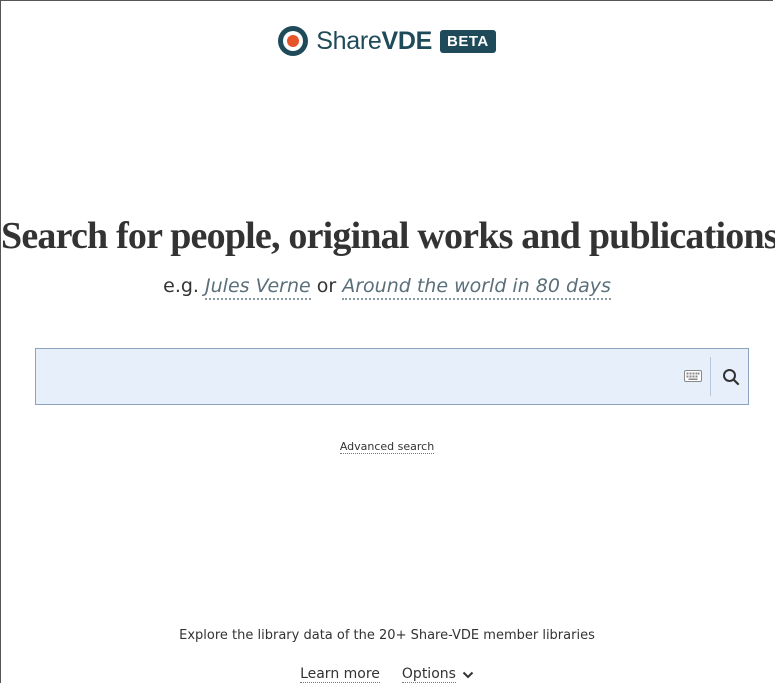  I want to click on learn-more-link: Learn more, so click(340, 674).